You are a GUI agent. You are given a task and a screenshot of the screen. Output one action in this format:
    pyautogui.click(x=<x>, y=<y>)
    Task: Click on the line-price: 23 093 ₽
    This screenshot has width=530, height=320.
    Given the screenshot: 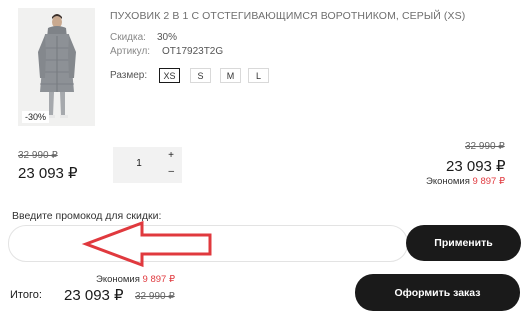 What is the action you would take?
    pyautogui.click(x=476, y=166)
    